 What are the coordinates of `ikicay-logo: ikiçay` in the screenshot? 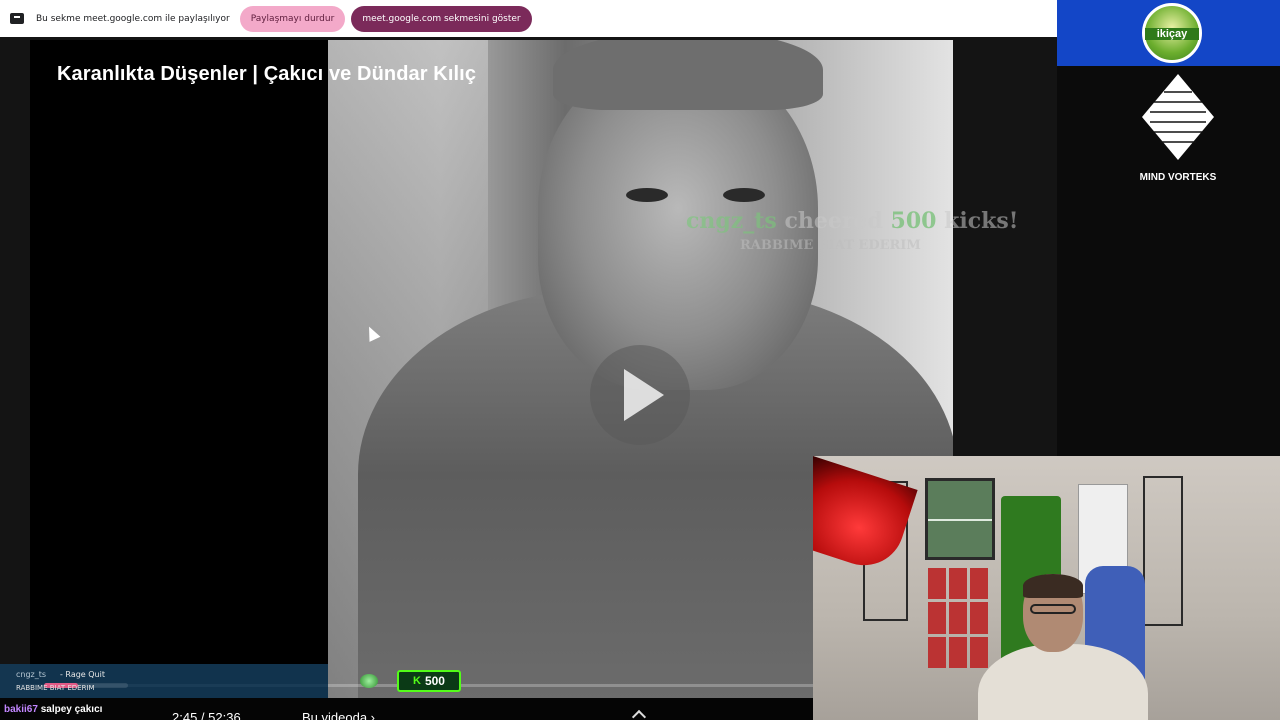 It's located at (1172, 33).